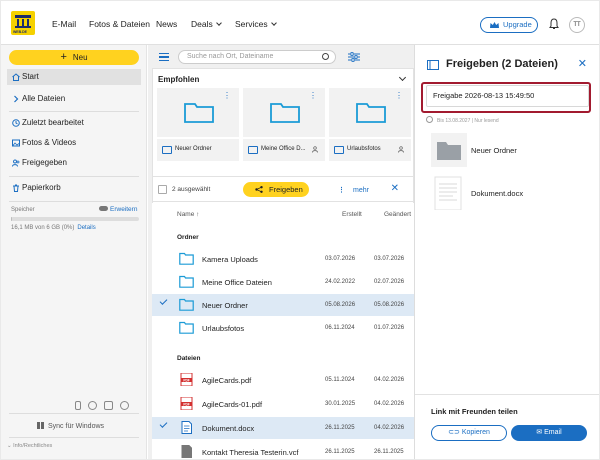 The height and width of the screenshot is (460, 600). Describe the element at coordinates (188, 237) in the screenshot. I see `folders-heading: Ordner` at that location.